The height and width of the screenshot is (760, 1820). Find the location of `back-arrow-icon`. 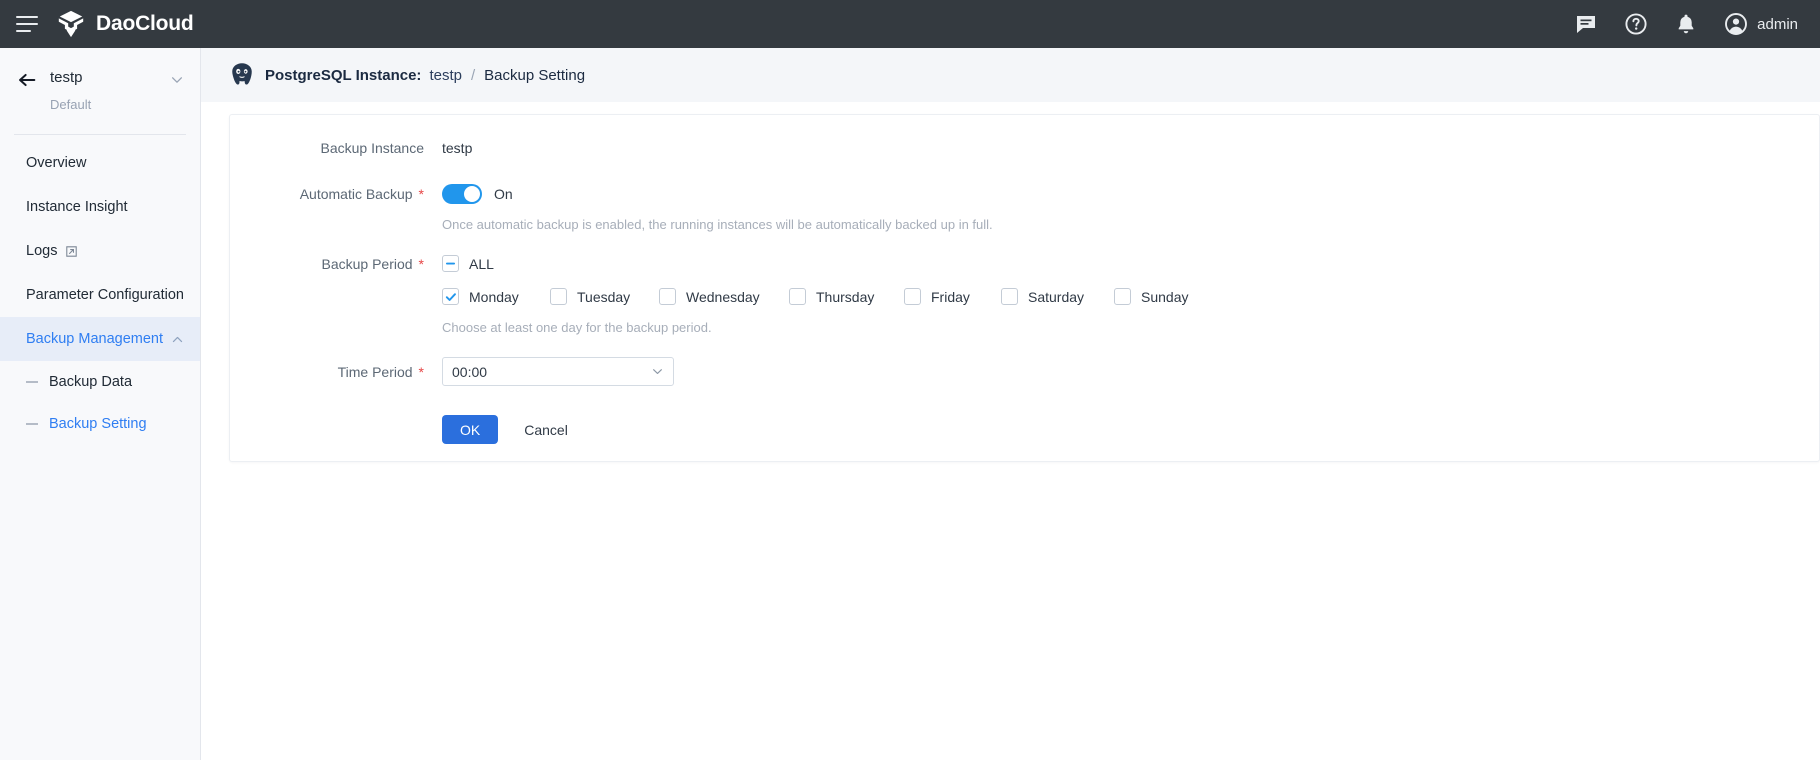

back-arrow-icon is located at coordinates (27, 80).